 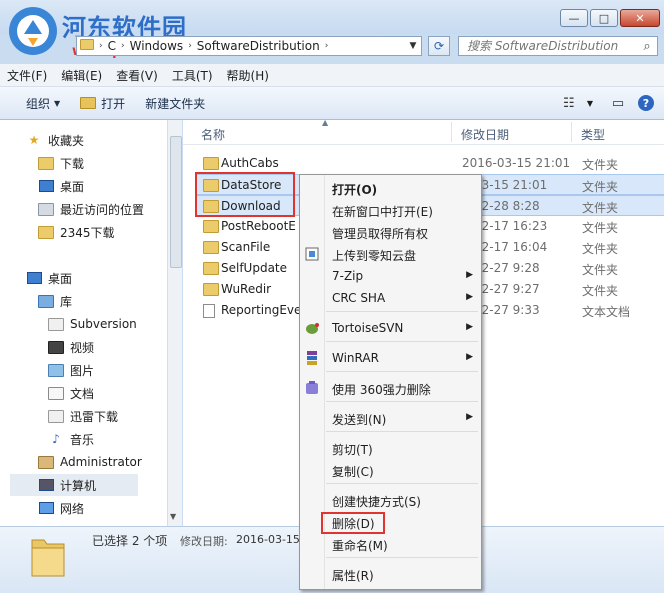 I want to click on breadcrumb-windows: Windows, so click(x=157, y=46).